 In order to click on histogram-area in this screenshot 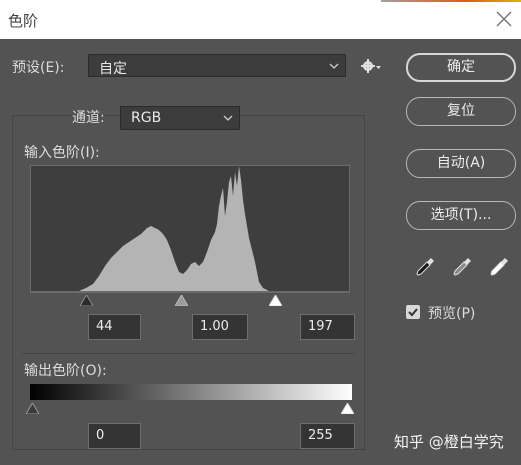, I will do `click(150, 228)`.